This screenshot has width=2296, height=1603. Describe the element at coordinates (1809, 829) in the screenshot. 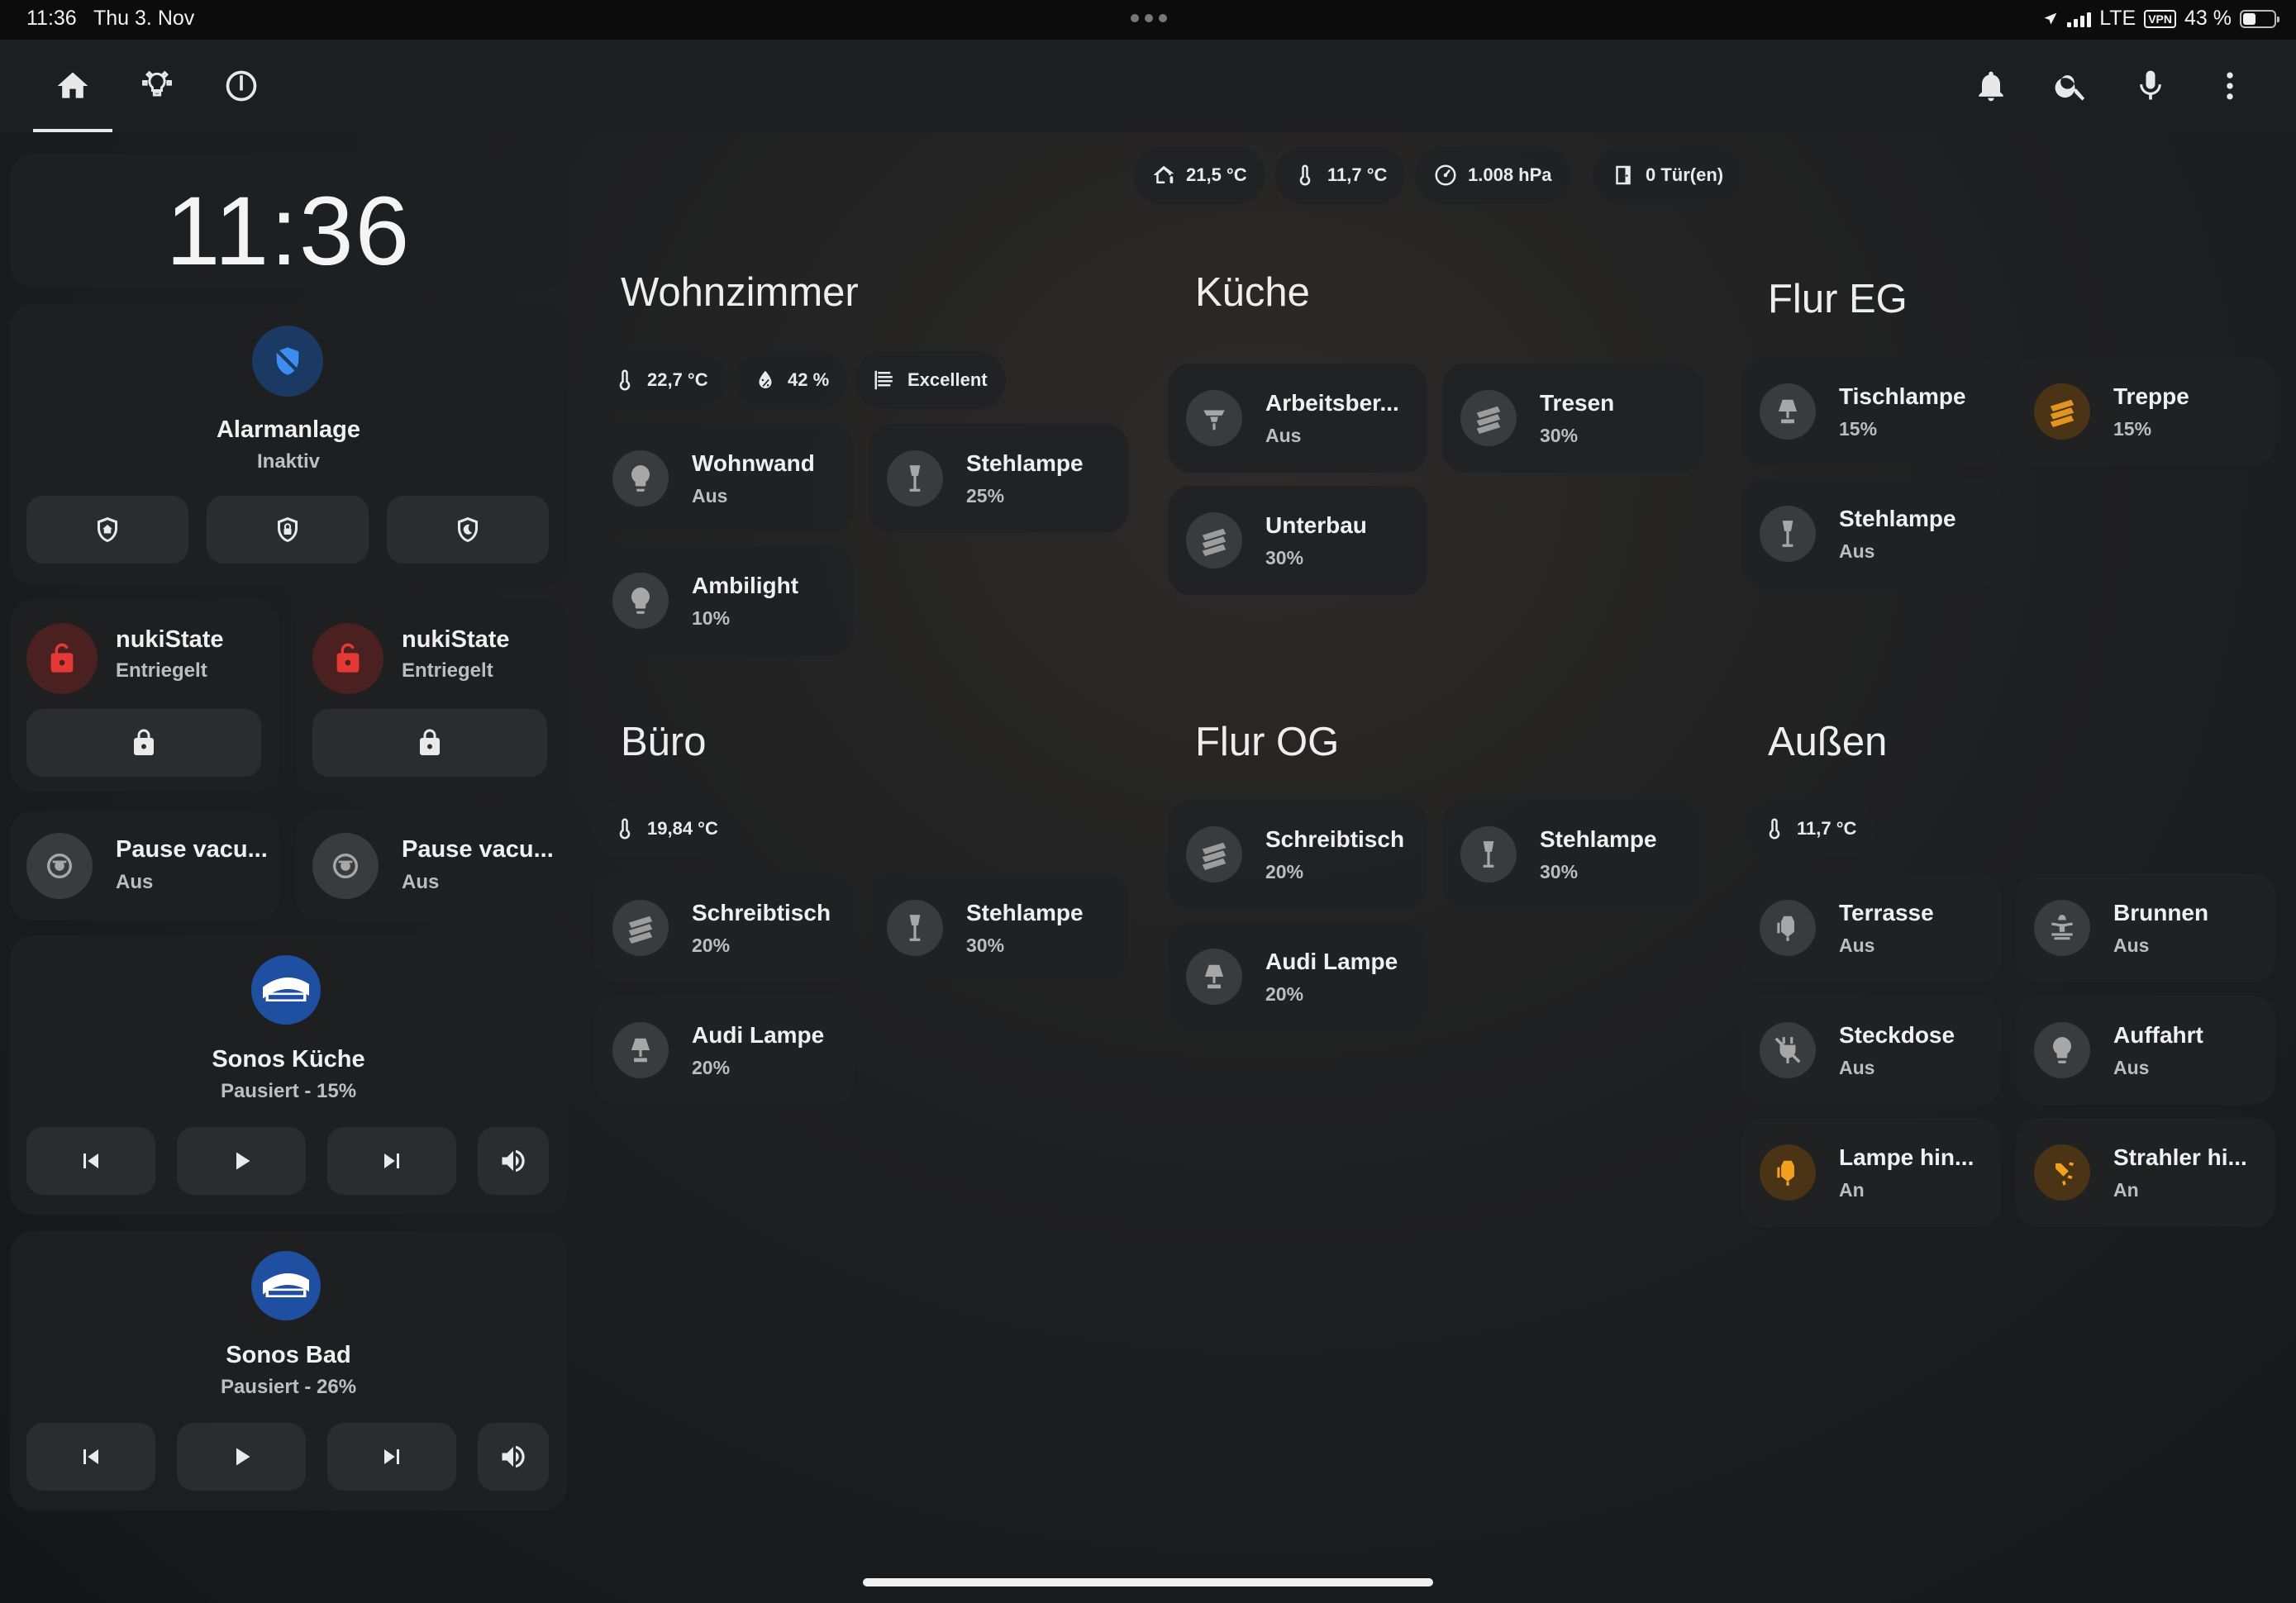

I see `chip-room-temperature: 11,7 °C` at that location.